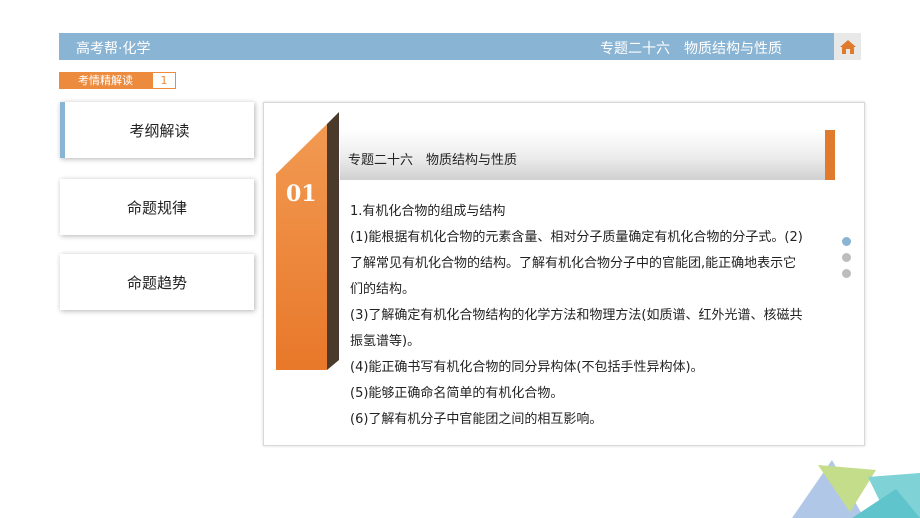 The height and width of the screenshot is (518, 920). What do you see at coordinates (159, 130) in the screenshot?
I see `nav-label: 考纲解读` at bounding box center [159, 130].